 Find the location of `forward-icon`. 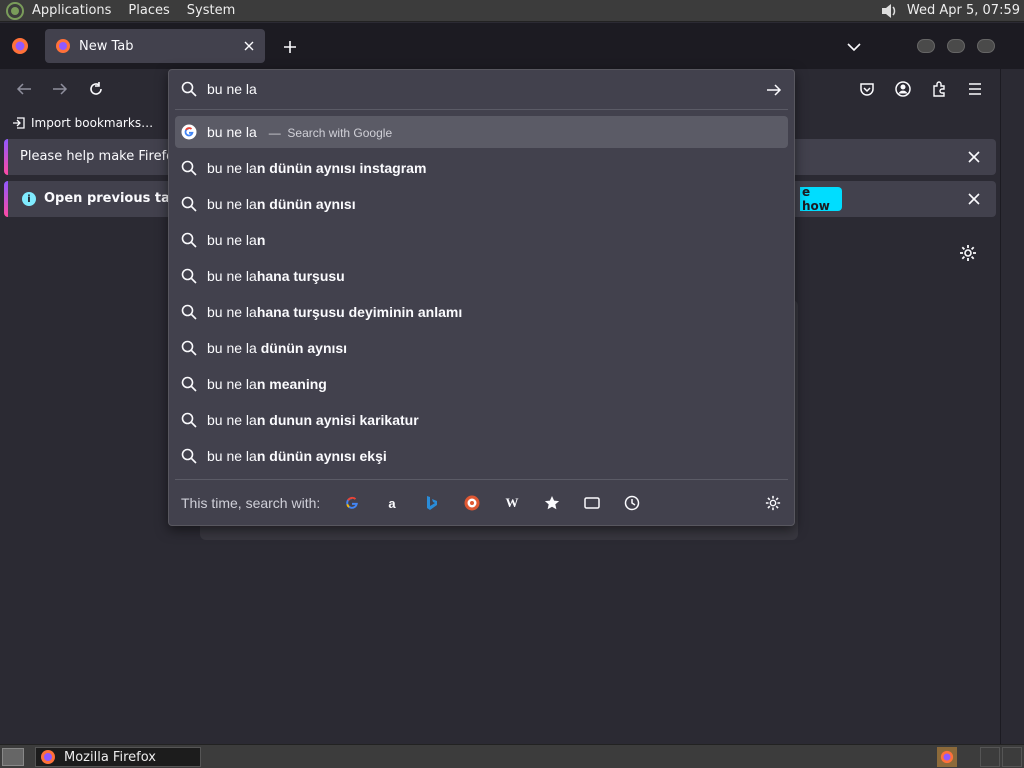

forward-icon is located at coordinates (60, 89).